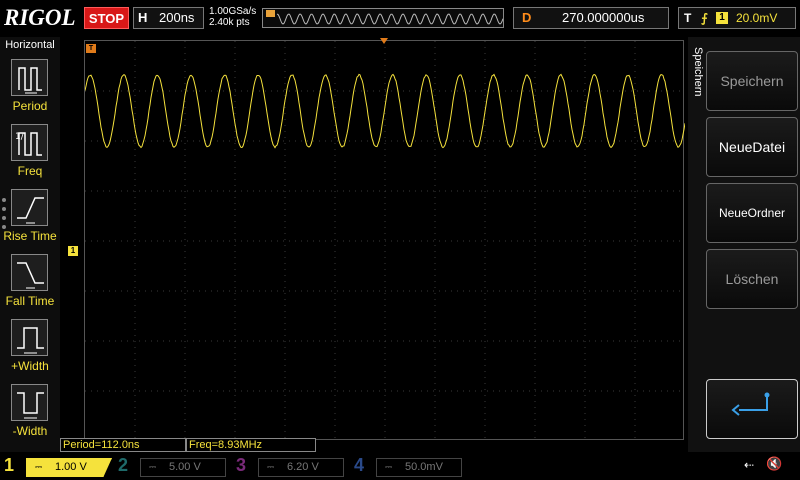 Image resolution: width=800 pixels, height=480 pixels. What do you see at coordinates (603, 18) in the screenshot?
I see `delay-value: 270.000000us` at bounding box center [603, 18].